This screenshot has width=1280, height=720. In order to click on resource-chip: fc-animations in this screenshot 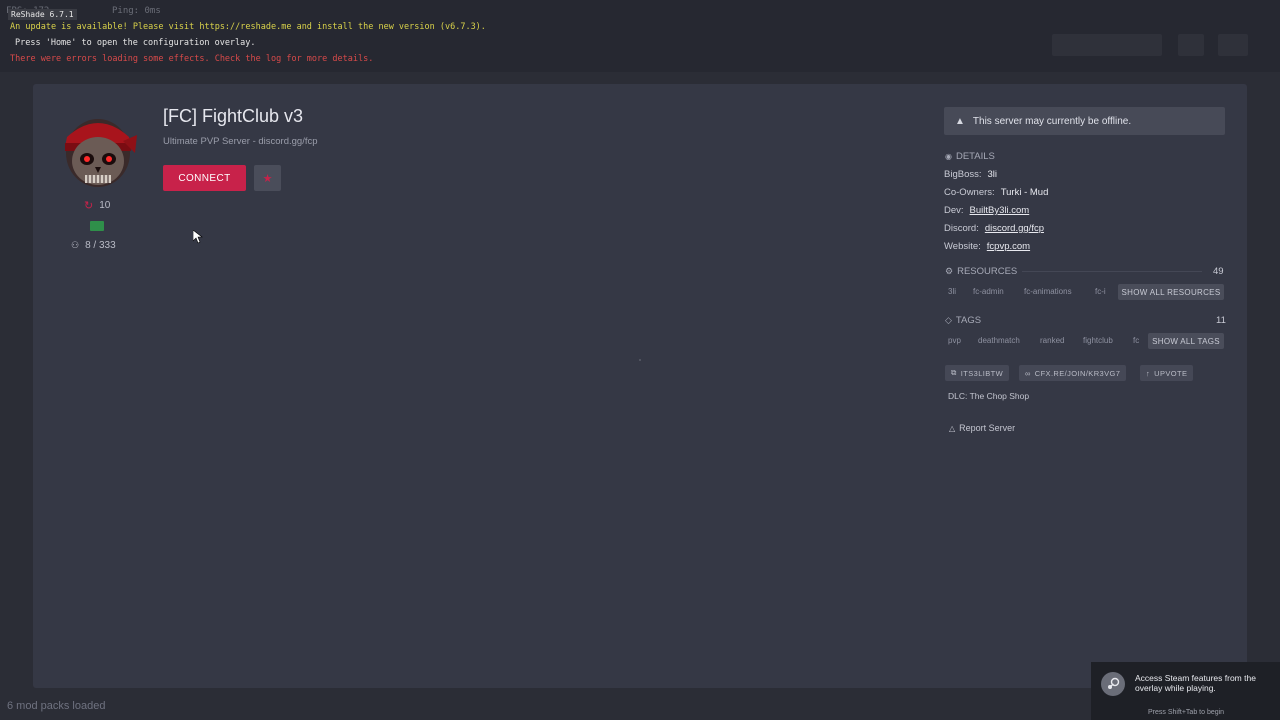, I will do `click(1048, 291)`.